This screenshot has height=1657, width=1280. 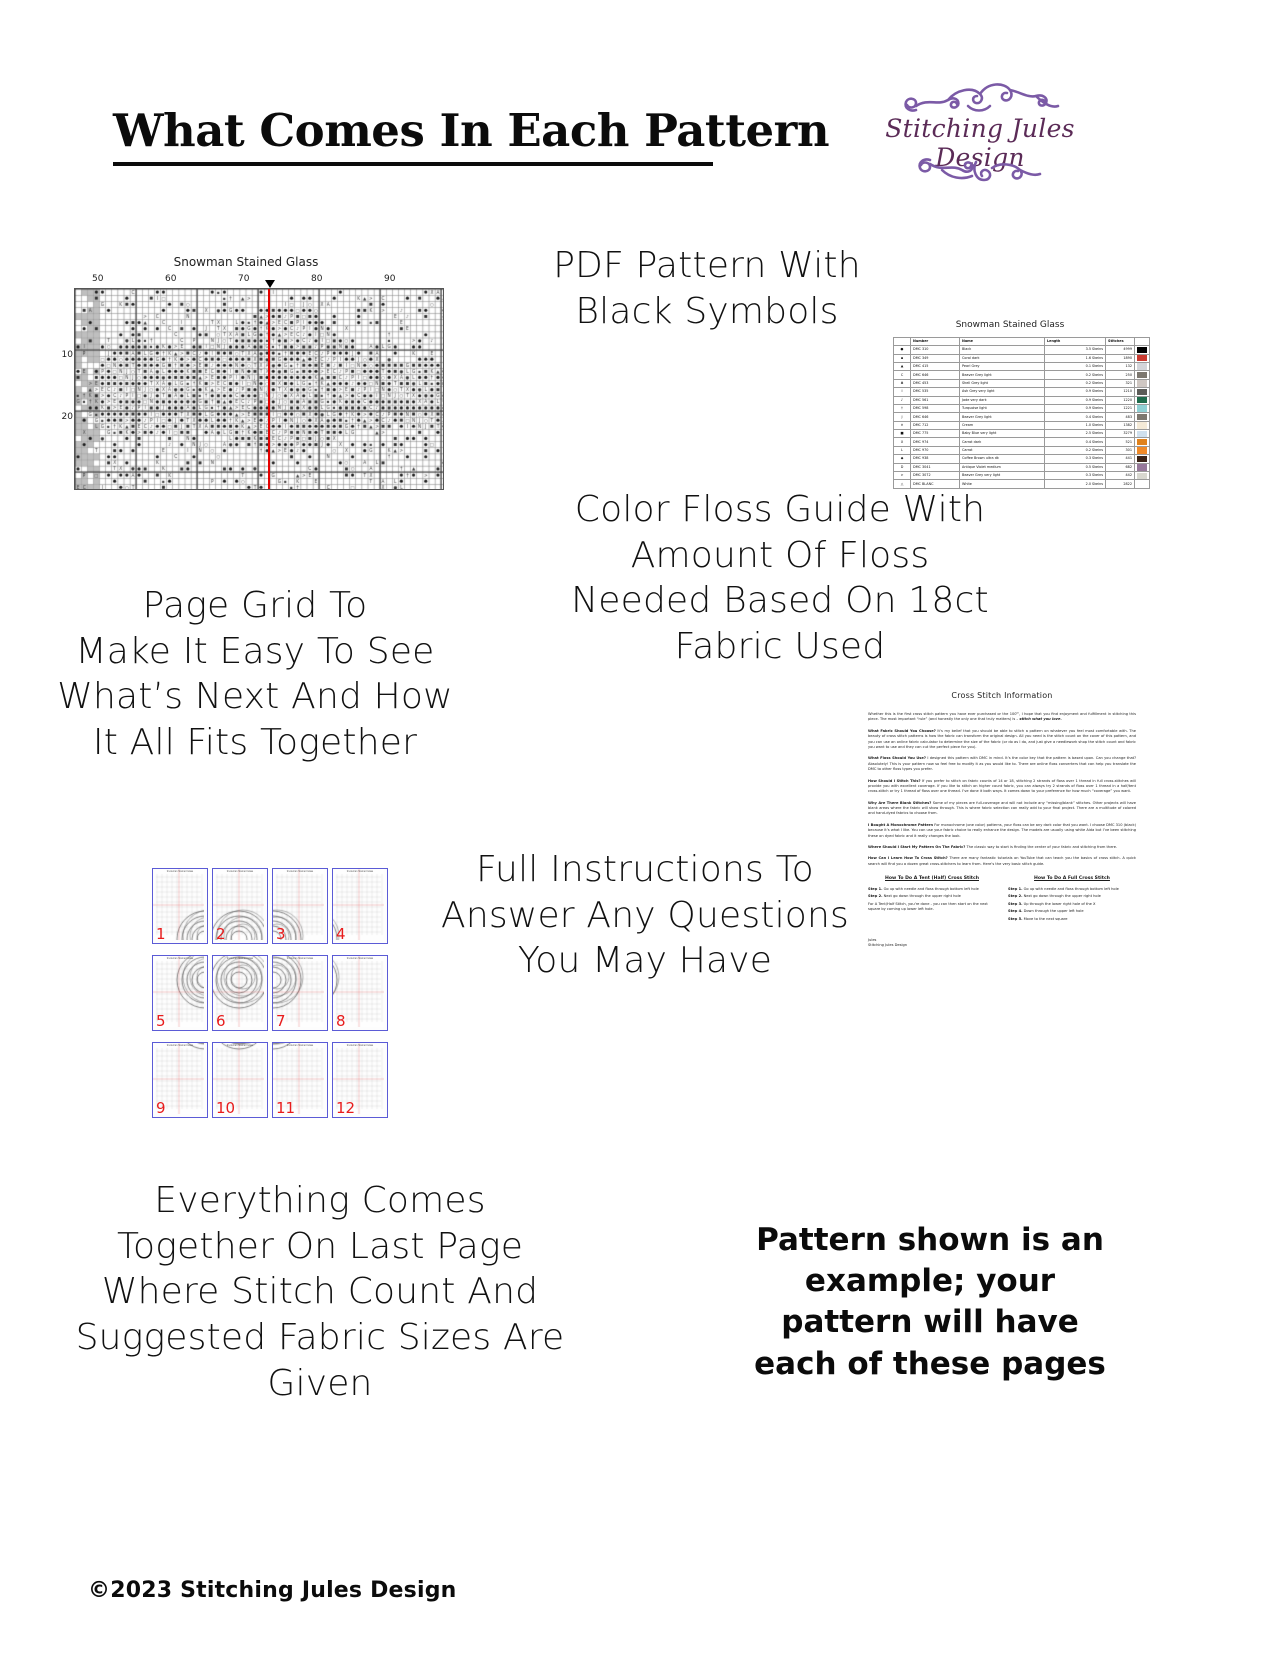 What do you see at coordinates (902, 341) in the screenshot?
I see `table-column-header` at bounding box center [902, 341].